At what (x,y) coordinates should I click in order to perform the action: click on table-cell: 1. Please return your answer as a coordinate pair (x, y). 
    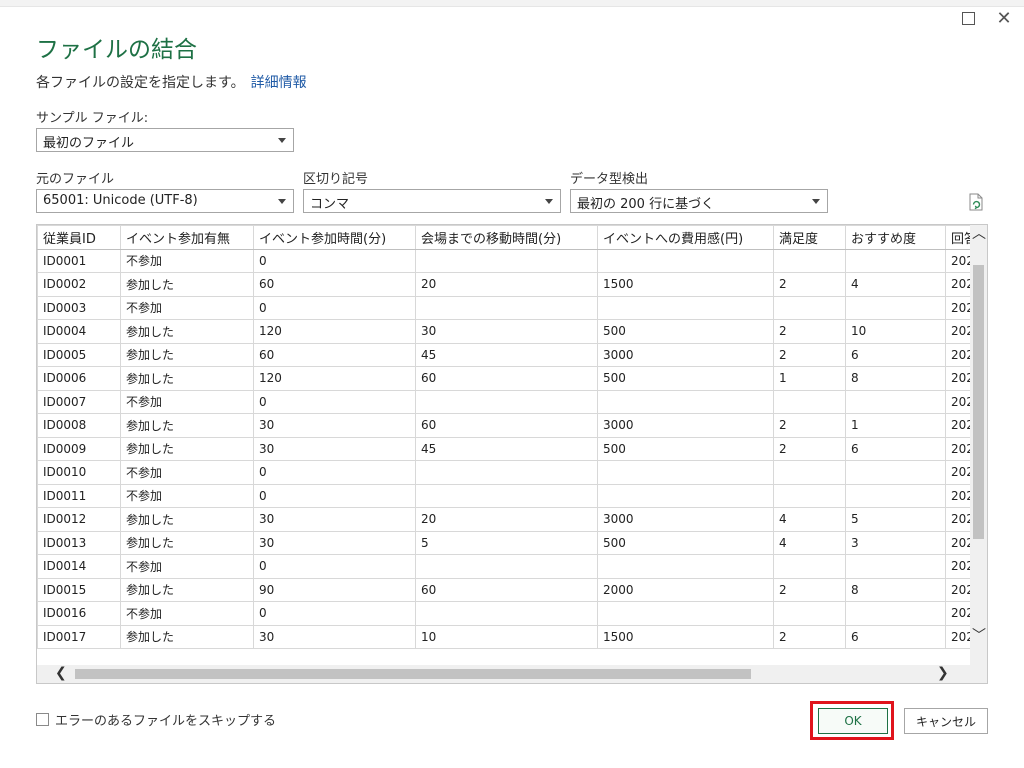
    Looking at the image, I should click on (809, 378).